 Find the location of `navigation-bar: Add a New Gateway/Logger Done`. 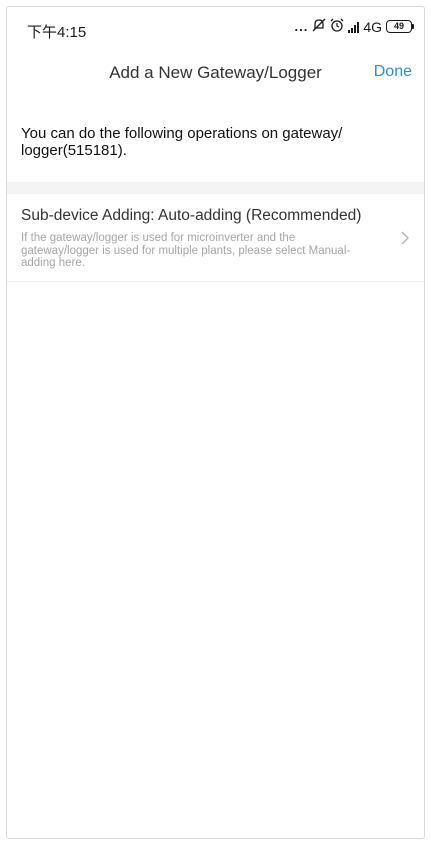

navigation-bar: Add a New Gateway/Logger Done is located at coordinates (215, 72).